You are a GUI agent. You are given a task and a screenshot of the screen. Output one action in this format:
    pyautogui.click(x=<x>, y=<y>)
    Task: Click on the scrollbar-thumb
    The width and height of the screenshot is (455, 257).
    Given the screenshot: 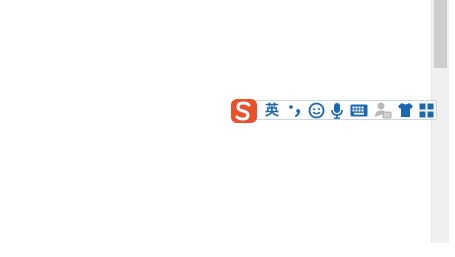 What is the action you would take?
    pyautogui.click(x=440, y=34)
    